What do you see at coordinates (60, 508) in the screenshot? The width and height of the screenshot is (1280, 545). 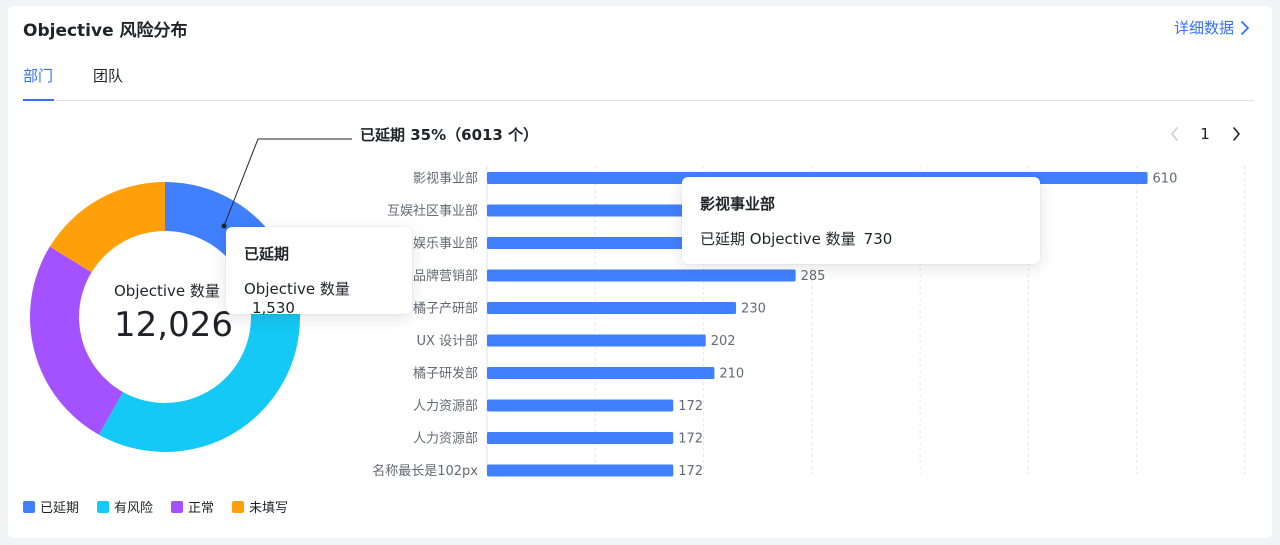 I see `legend-label: 已延期` at bounding box center [60, 508].